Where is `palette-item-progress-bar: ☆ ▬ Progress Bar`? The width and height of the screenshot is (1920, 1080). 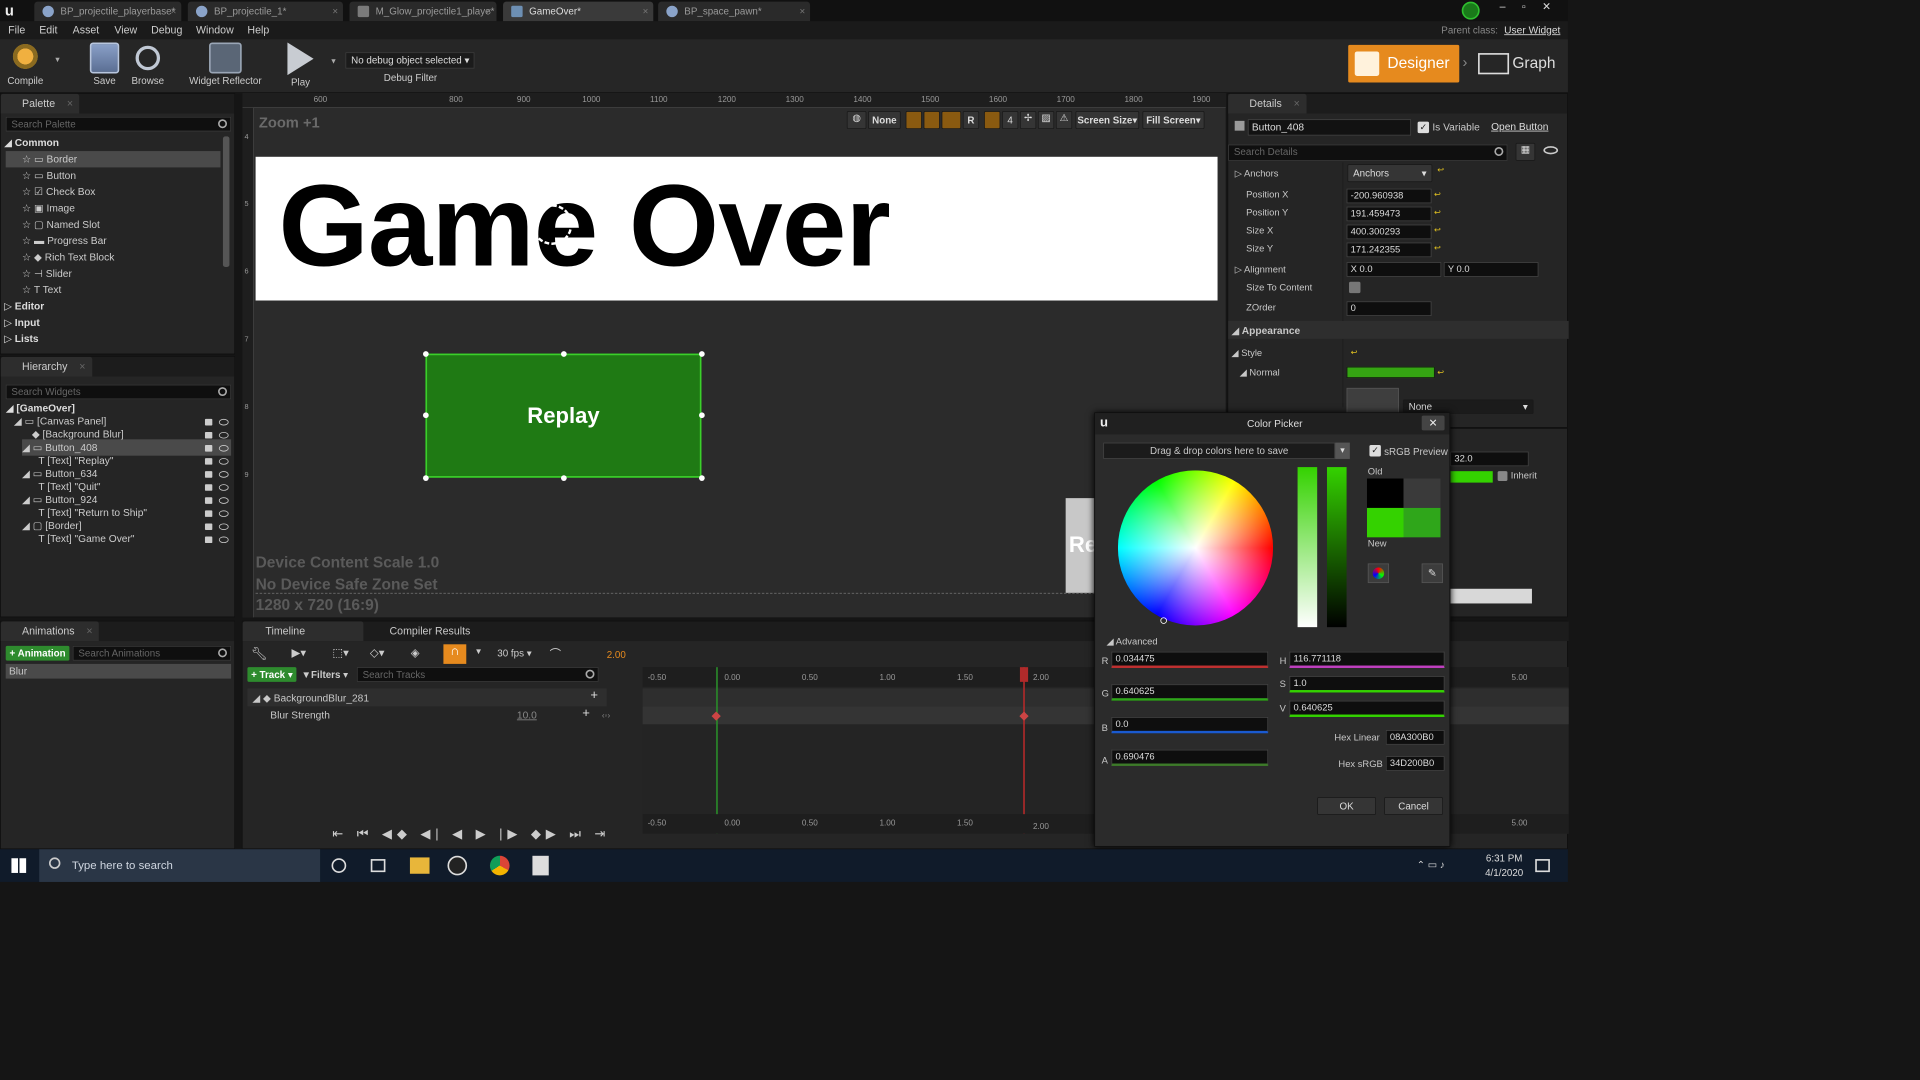
palette-item-progress-bar: ☆ ▬ Progress Bar is located at coordinates (56, 241).